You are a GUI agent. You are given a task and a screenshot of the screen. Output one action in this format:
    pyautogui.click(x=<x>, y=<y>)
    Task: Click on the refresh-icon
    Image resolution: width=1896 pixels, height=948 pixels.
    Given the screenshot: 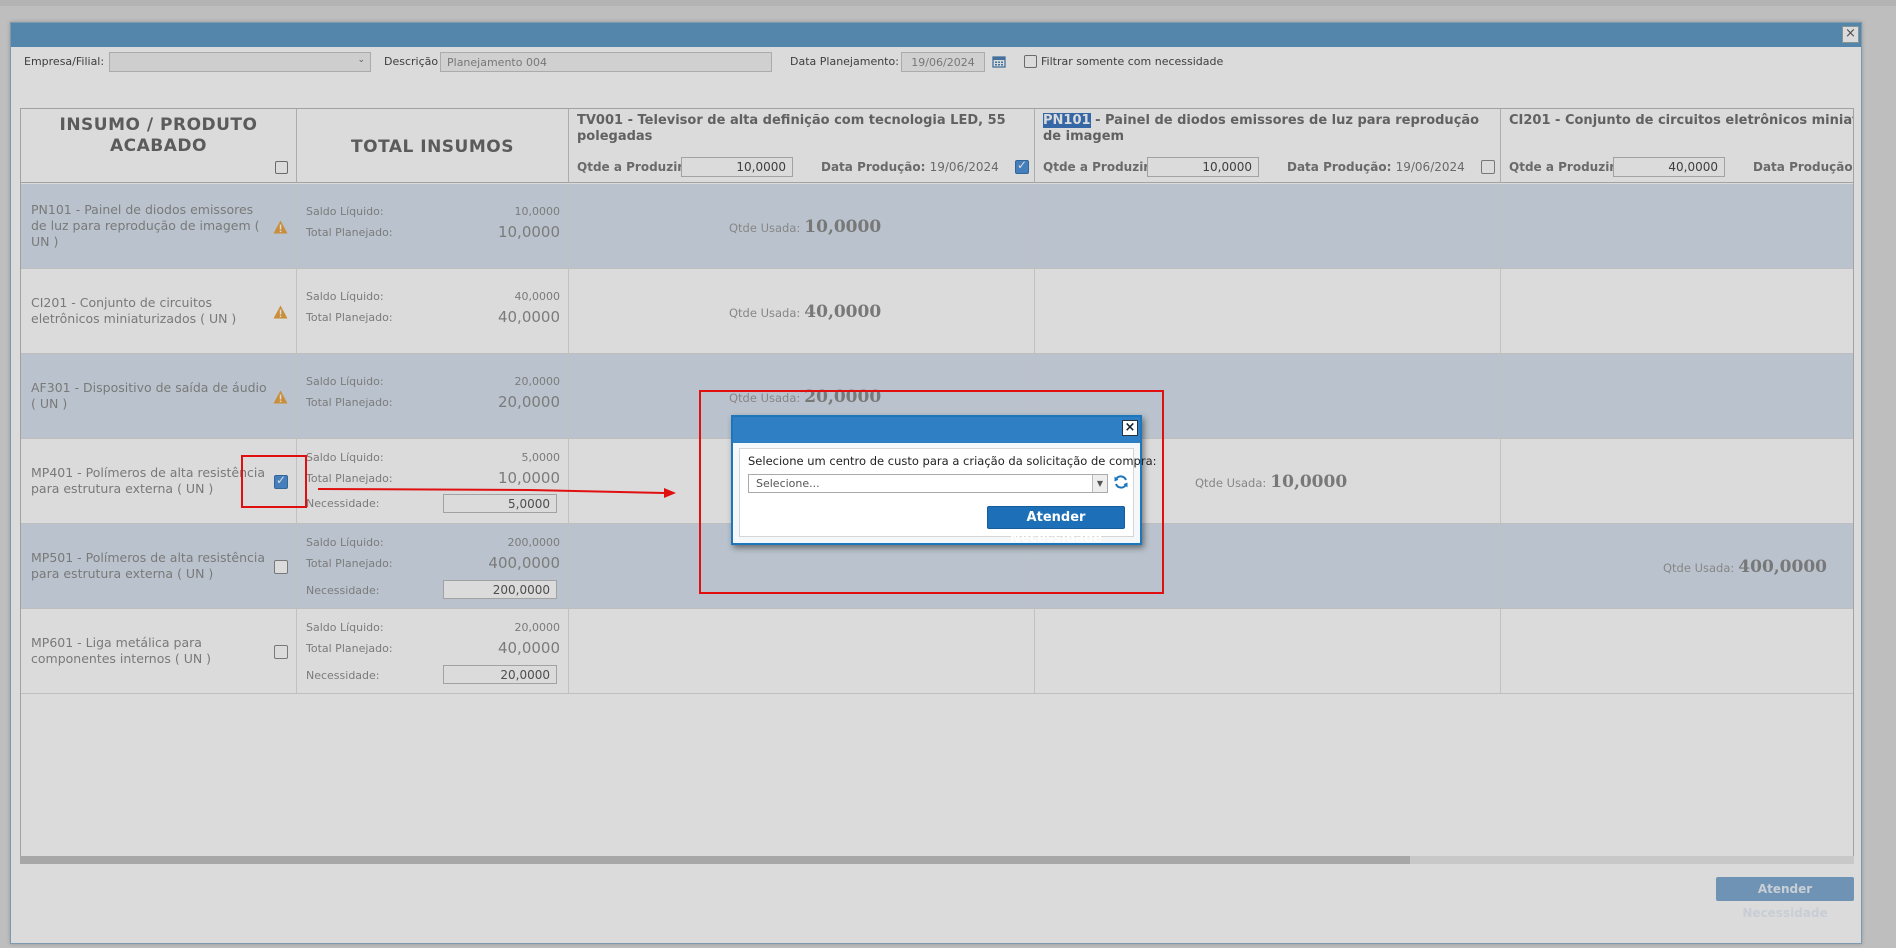 What is the action you would take?
    pyautogui.click(x=1121, y=482)
    